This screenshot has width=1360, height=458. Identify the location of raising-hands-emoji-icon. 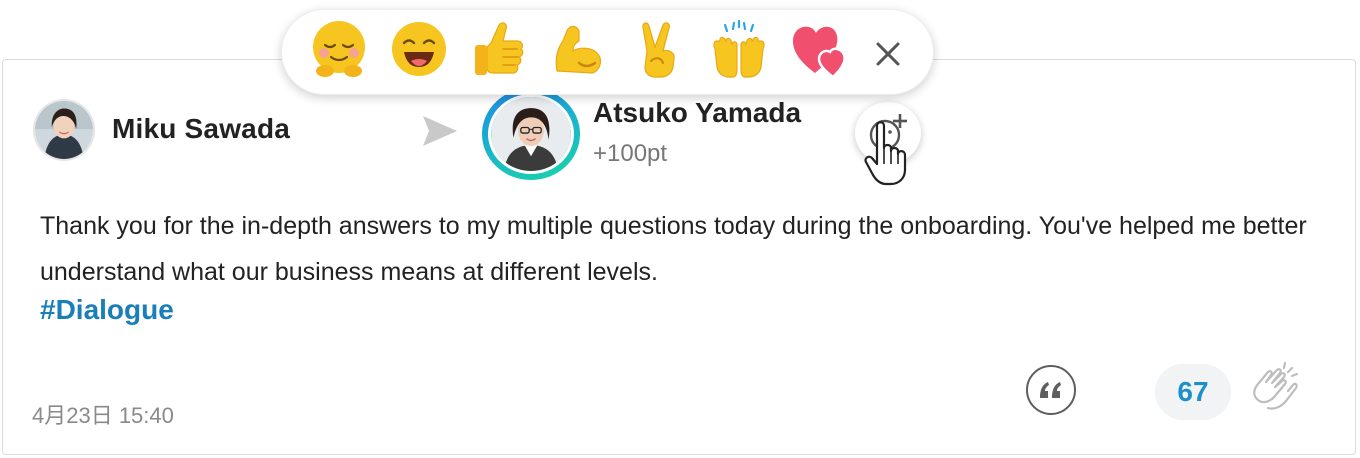
(739, 49).